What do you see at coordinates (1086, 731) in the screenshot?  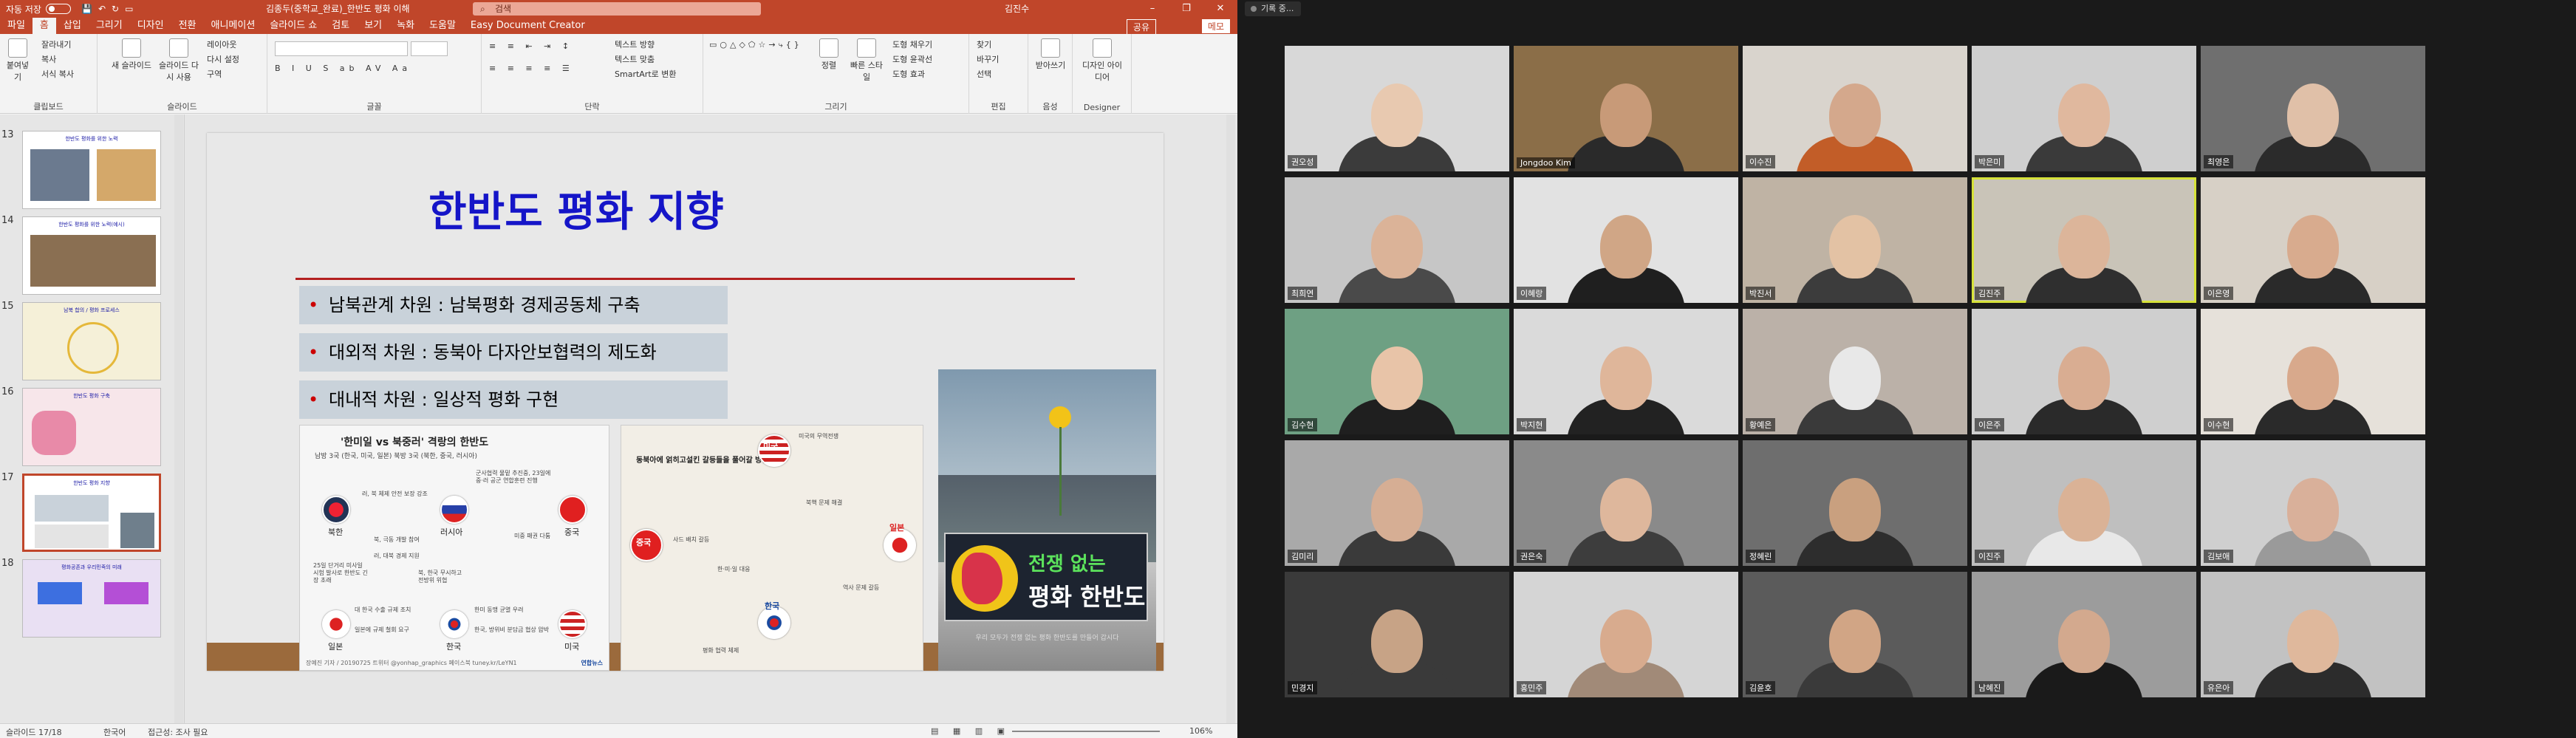 I see `zoom-slider` at bounding box center [1086, 731].